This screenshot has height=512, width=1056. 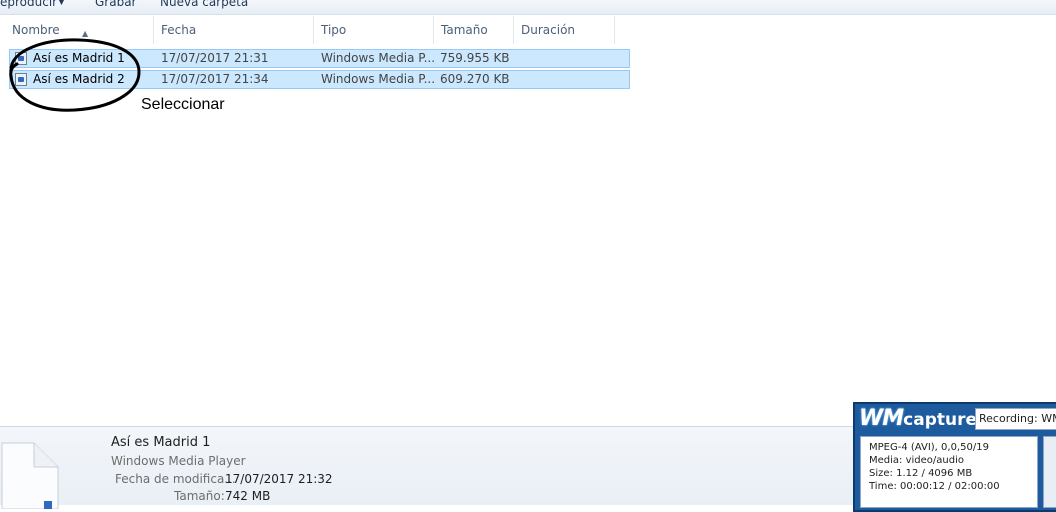 What do you see at coordinates (374, 30) in the screenshot?
I see `column-header-type: Tipo` at bounding box center [374, 30].